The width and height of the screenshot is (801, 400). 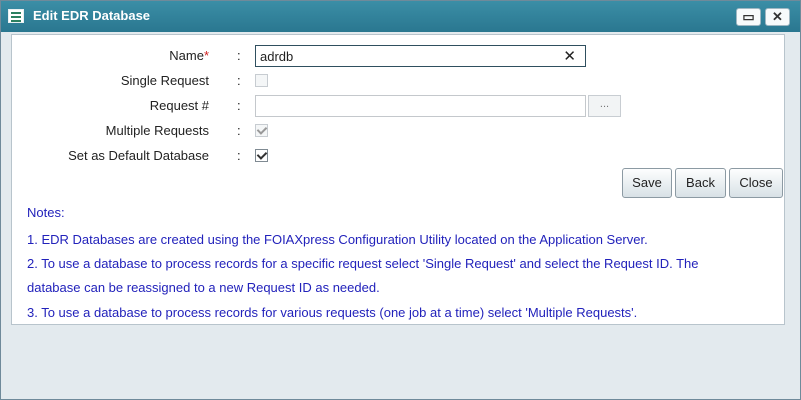 I want to click on close-icon: ✕, so click(x=777, y=16).